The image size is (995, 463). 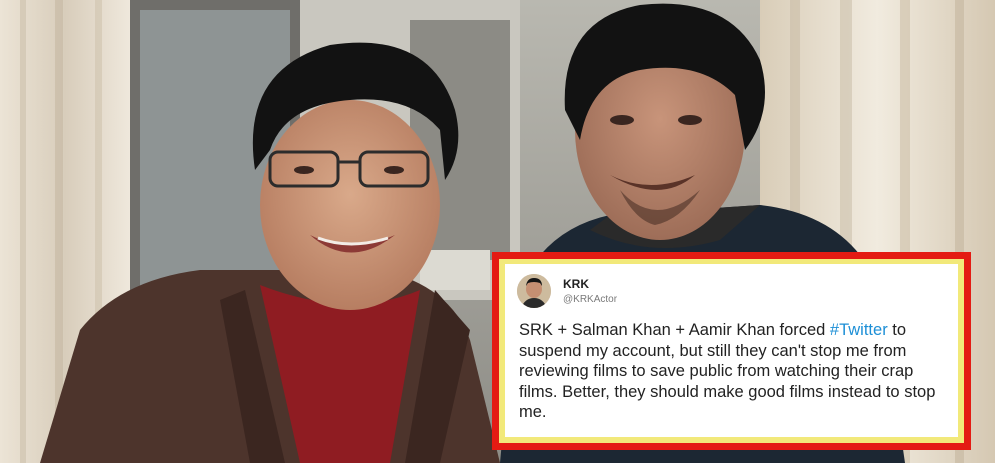 What do you see at coordinates (674, 330) in the screenshot?
I see `tweet-text-start: SRK + Salman Khan + Aamir Khan forced` at bounding box center [674, 330].